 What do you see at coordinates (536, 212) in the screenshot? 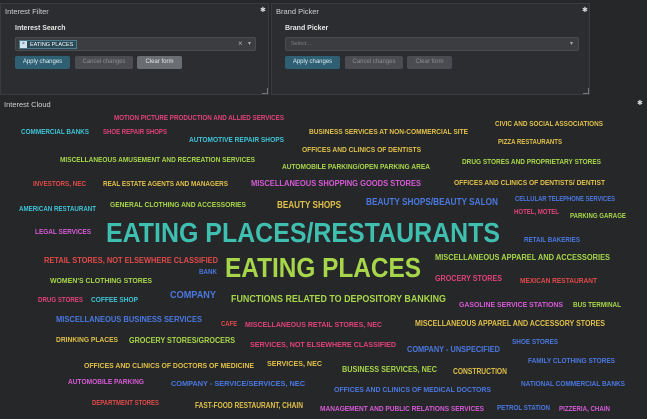
I see `cloud-word: HOTEL, MOTEL` at bounding box center [536, 212].